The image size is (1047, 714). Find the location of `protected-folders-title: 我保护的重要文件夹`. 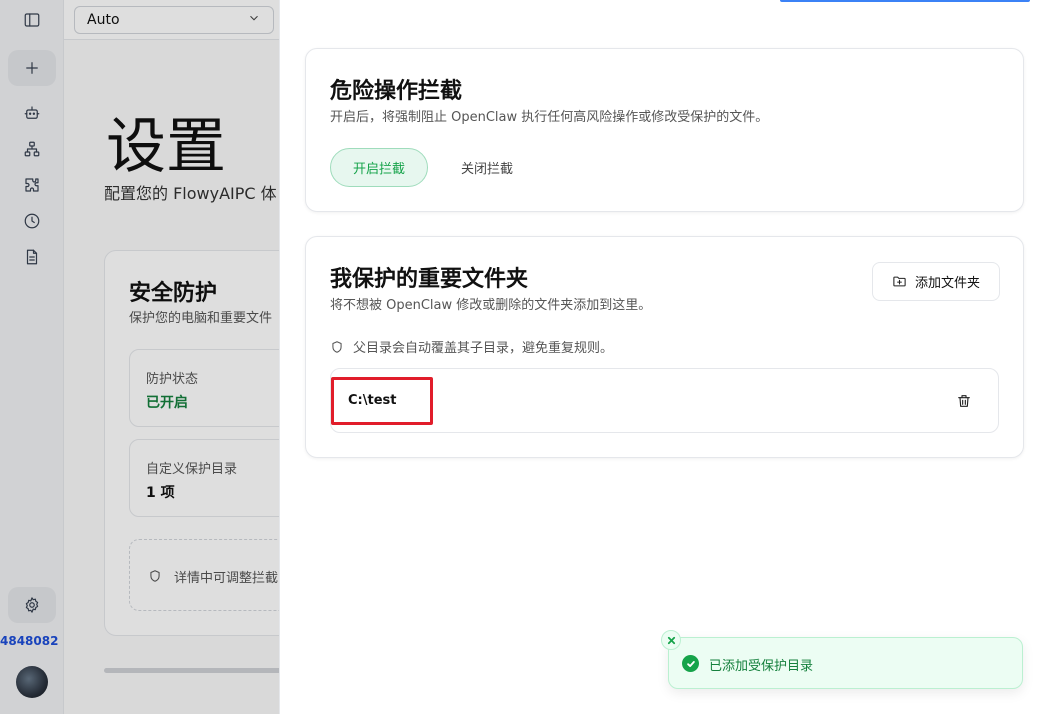

protected-folders-title: 我保护的重要文件夹 is located at coordinates (429, 279).